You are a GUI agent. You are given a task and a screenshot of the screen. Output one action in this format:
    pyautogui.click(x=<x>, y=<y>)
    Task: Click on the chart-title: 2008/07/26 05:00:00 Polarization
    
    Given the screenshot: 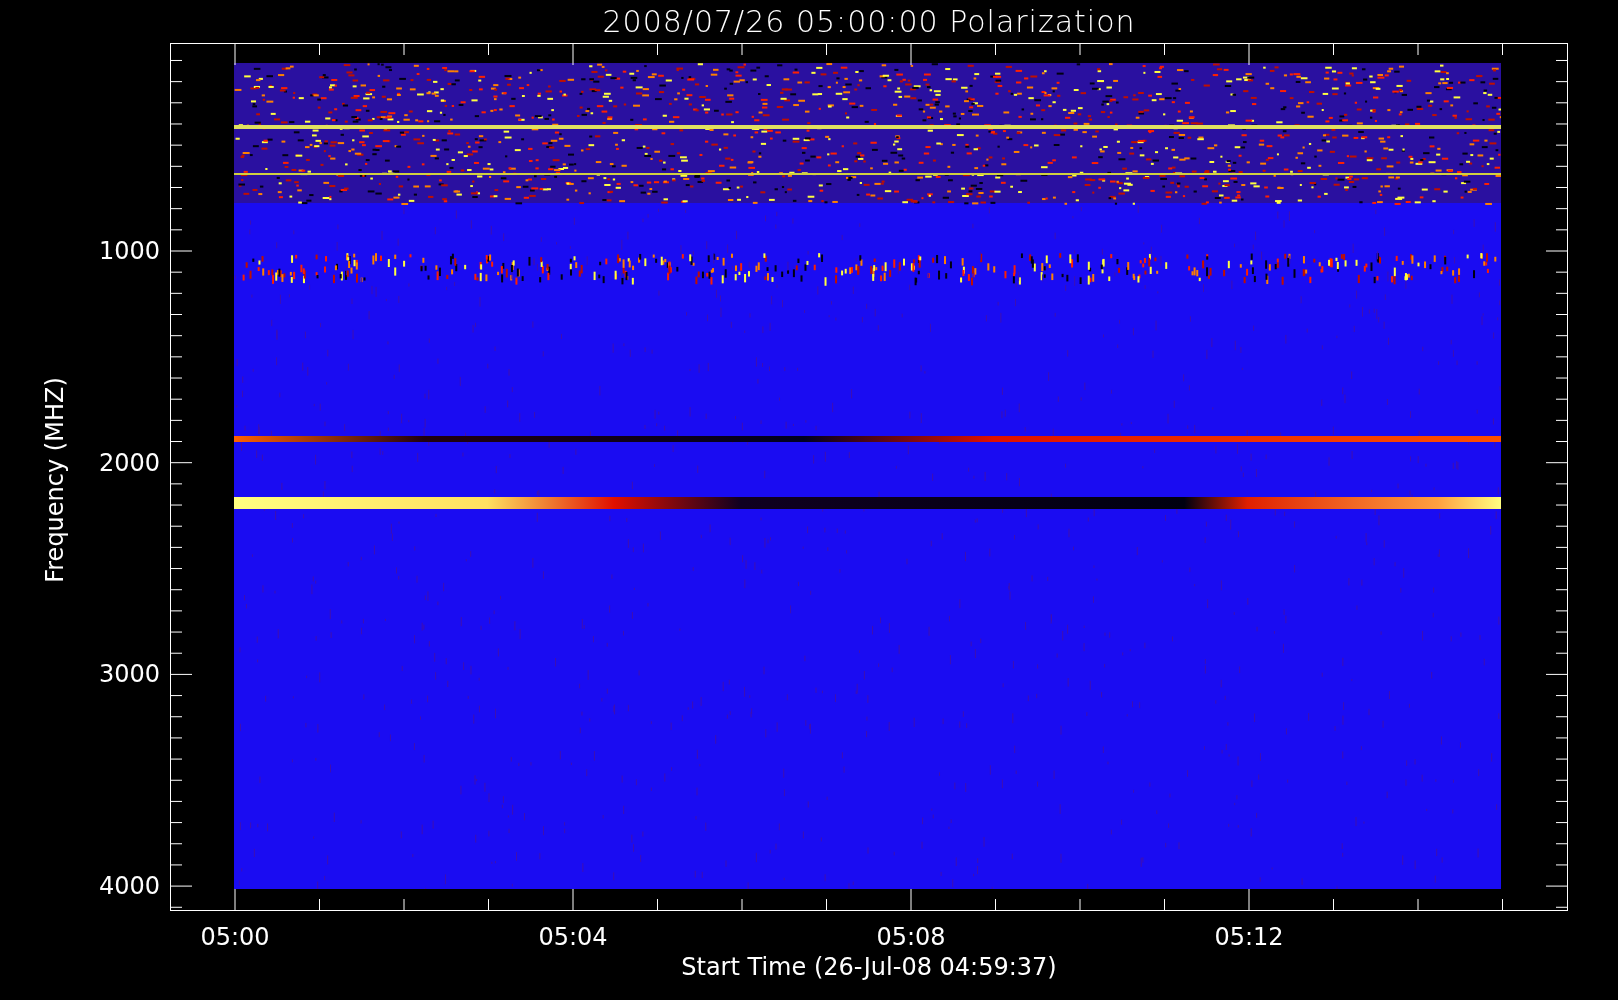 What is the action you would take?
    pyautogui.click(x=869, y=21)
    